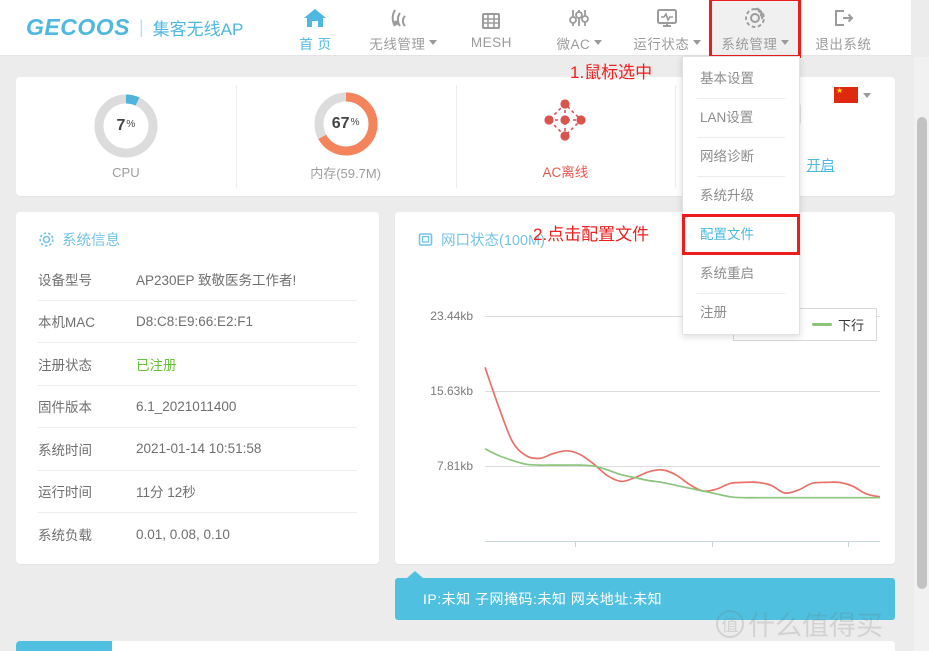 The width and height of the screenshot is (929, 651). What do you see at coordinates (565, 172) in the screenshot?
I see `ac-status-label: AC离线` at bounding box center [565, 172].